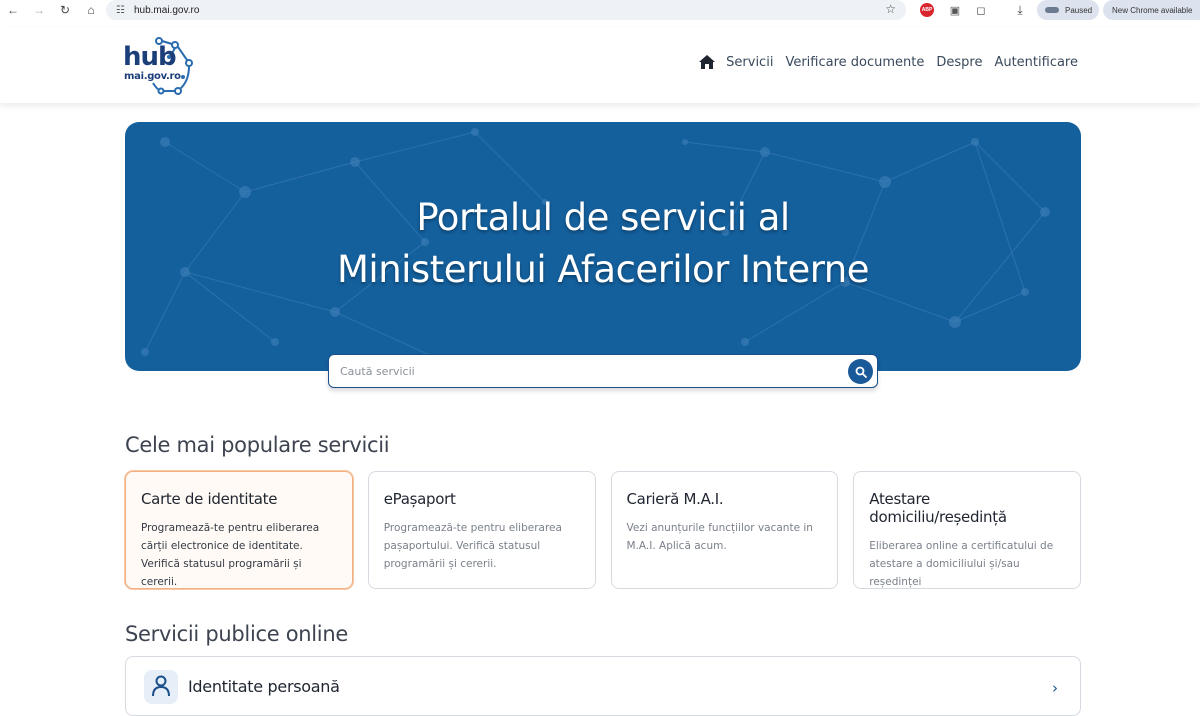  What do you see at coordinates (955, 10) in the screenshot?
I see `image-extension-icon: ▣` at bounding box center [955, 10].